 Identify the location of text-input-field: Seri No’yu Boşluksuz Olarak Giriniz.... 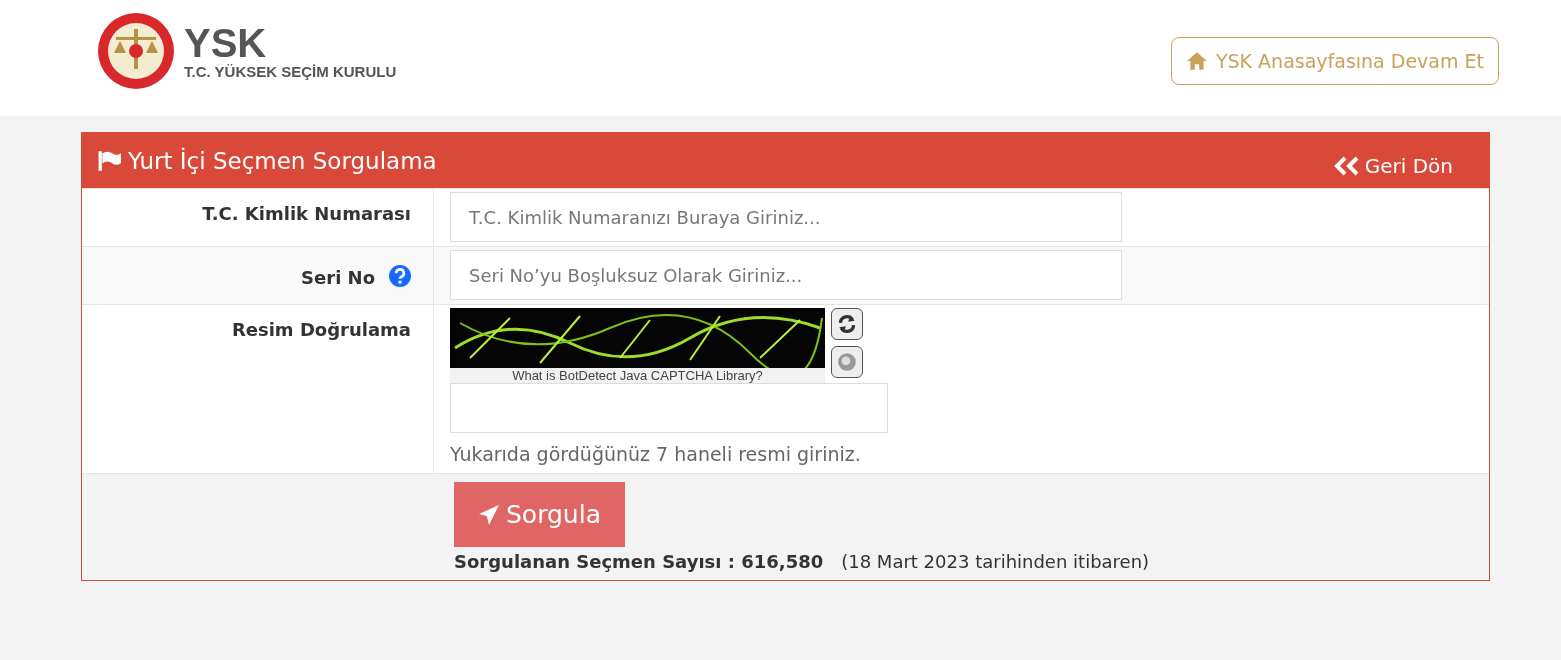
(786, 275).